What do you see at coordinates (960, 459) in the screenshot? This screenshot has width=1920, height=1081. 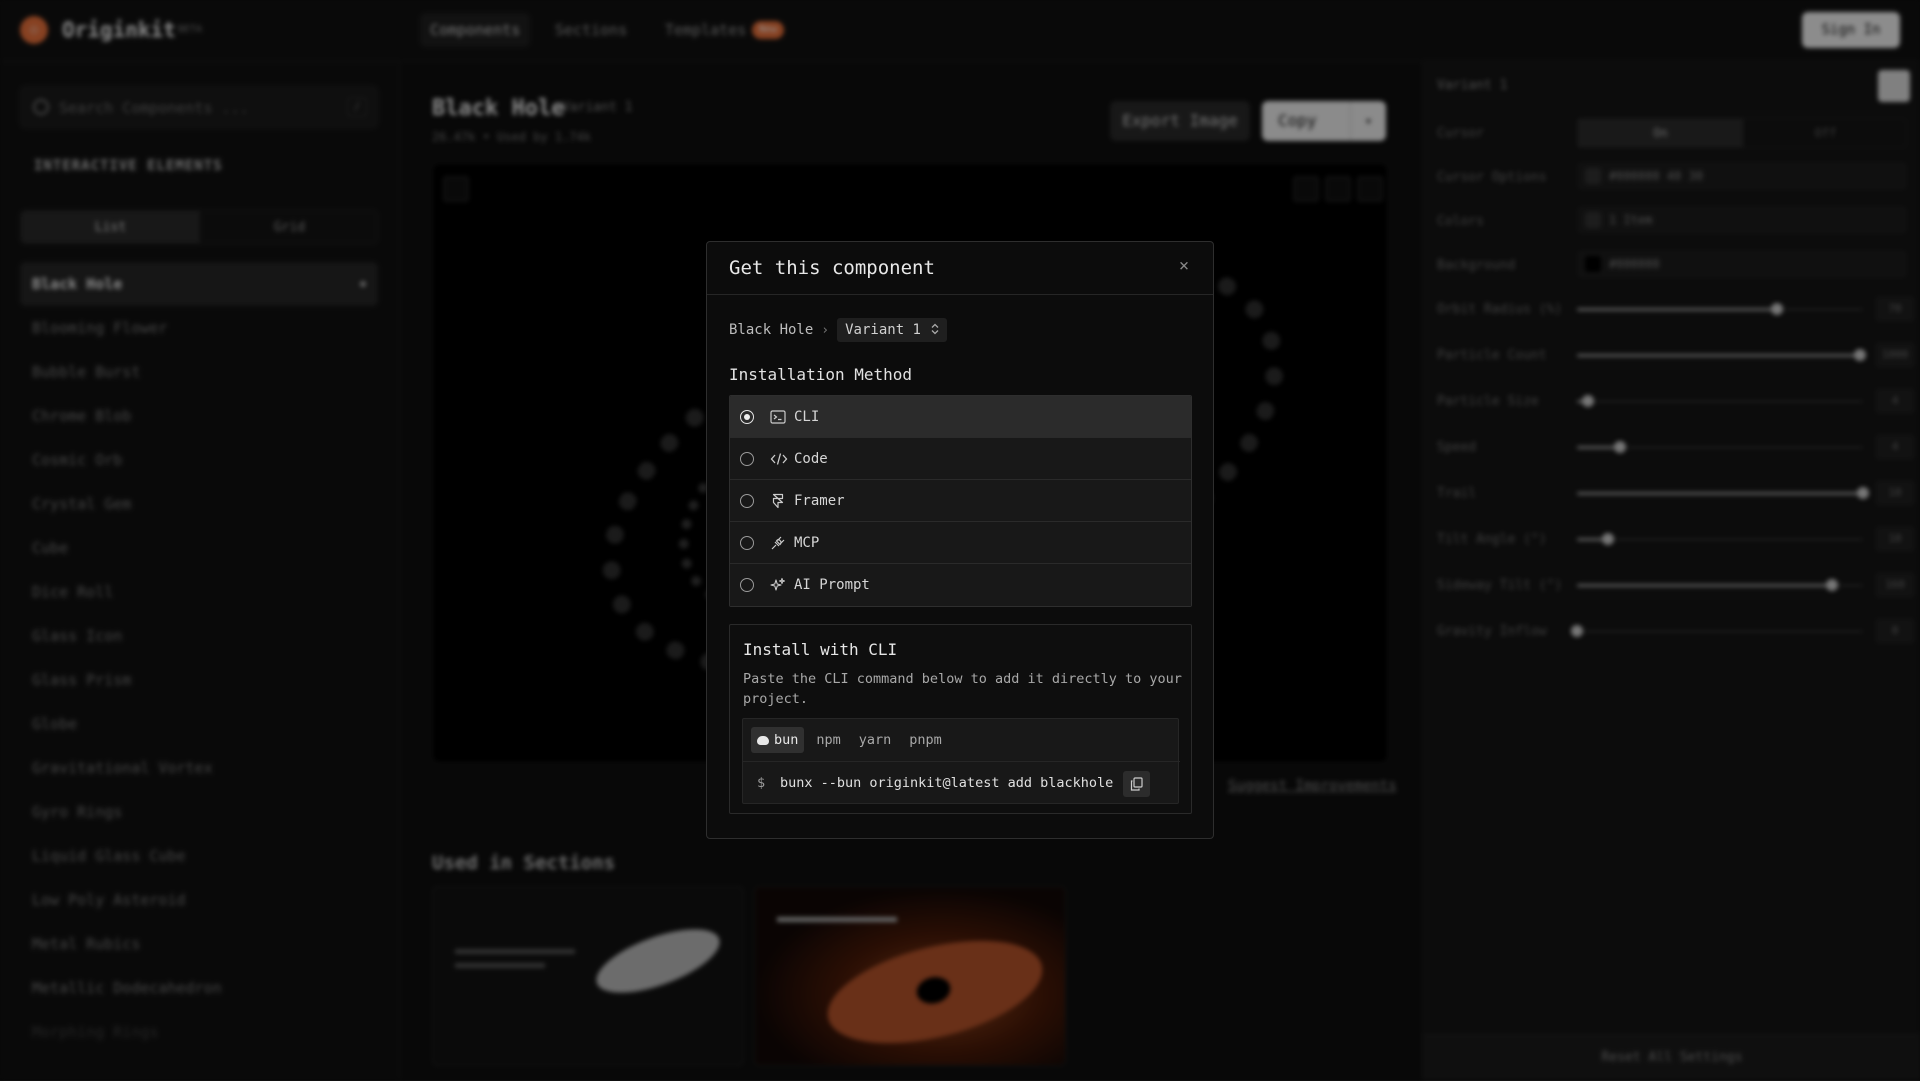 I see `method-option-code: Code` at bounding box center [960, 459].